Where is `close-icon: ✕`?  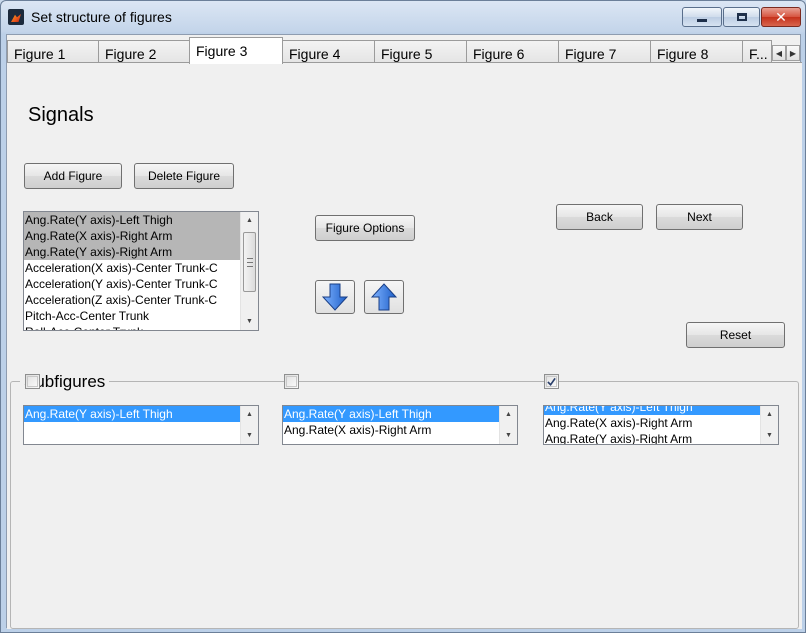
close-icon: ✕ is located at coordinates (781, 16).